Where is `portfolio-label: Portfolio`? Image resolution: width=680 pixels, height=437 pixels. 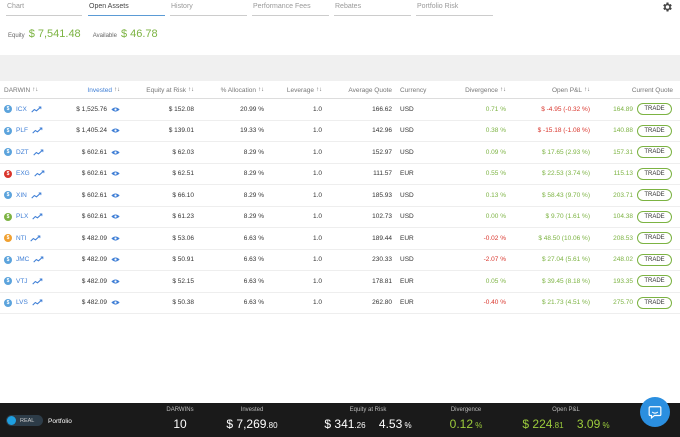 portfolio-label: Portfolio is located at coordinates (60, 421).